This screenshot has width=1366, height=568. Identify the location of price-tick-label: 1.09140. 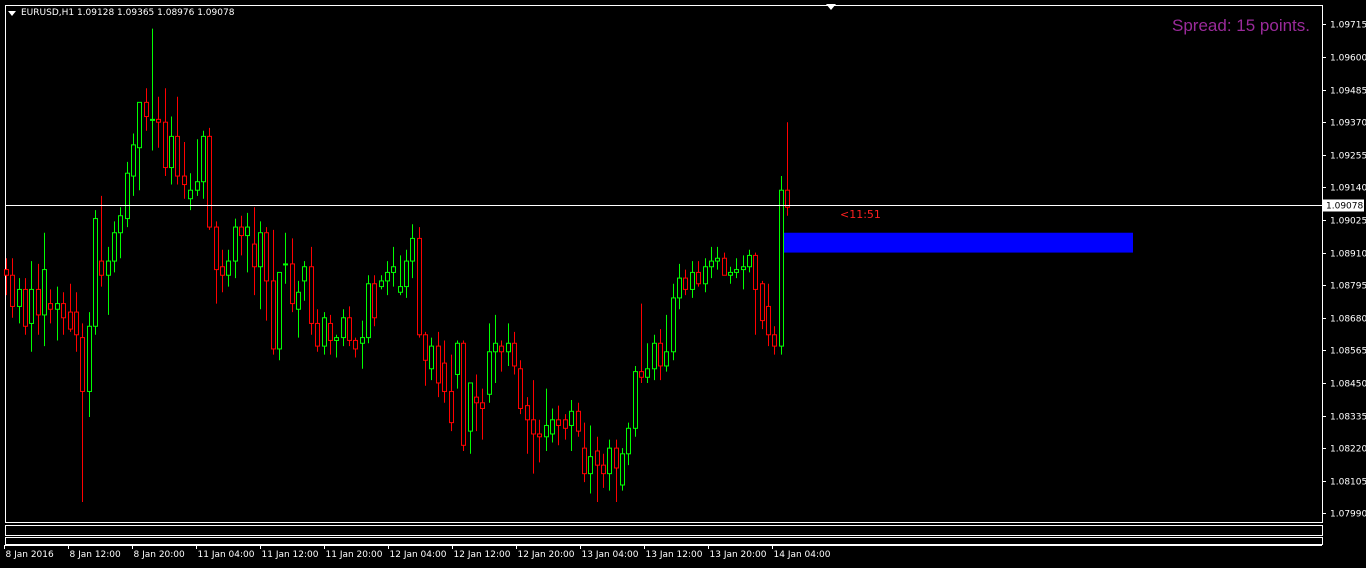
(1348, 189).